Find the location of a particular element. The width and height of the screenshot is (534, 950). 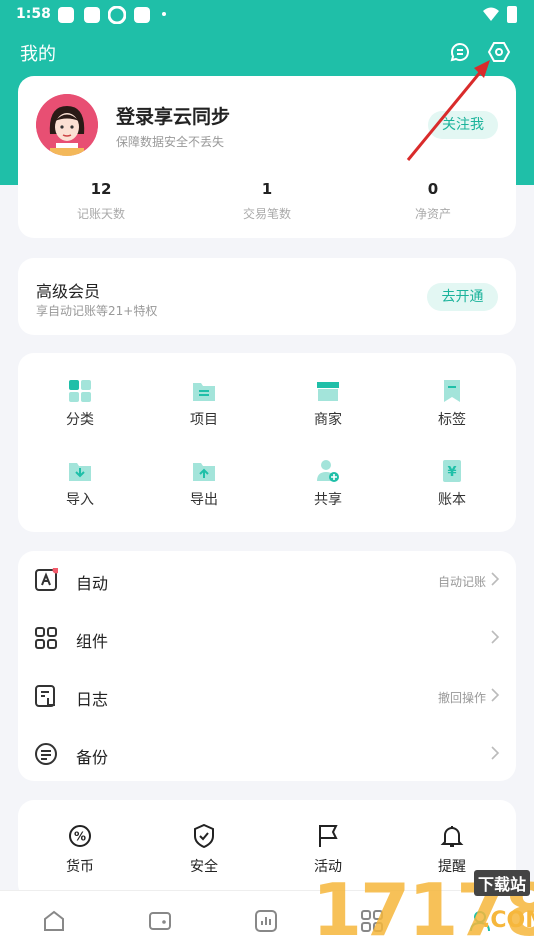

annotation-arrow is located at coordinates (448, 110).